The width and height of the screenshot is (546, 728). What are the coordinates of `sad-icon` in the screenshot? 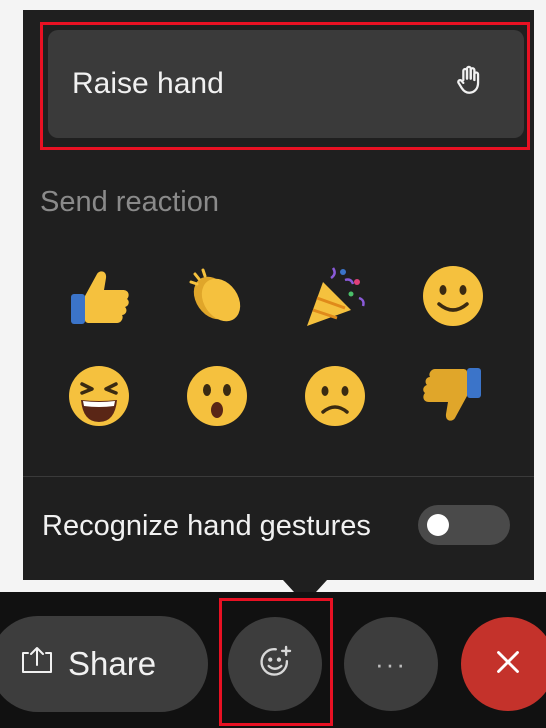 It's located at (335, 396).